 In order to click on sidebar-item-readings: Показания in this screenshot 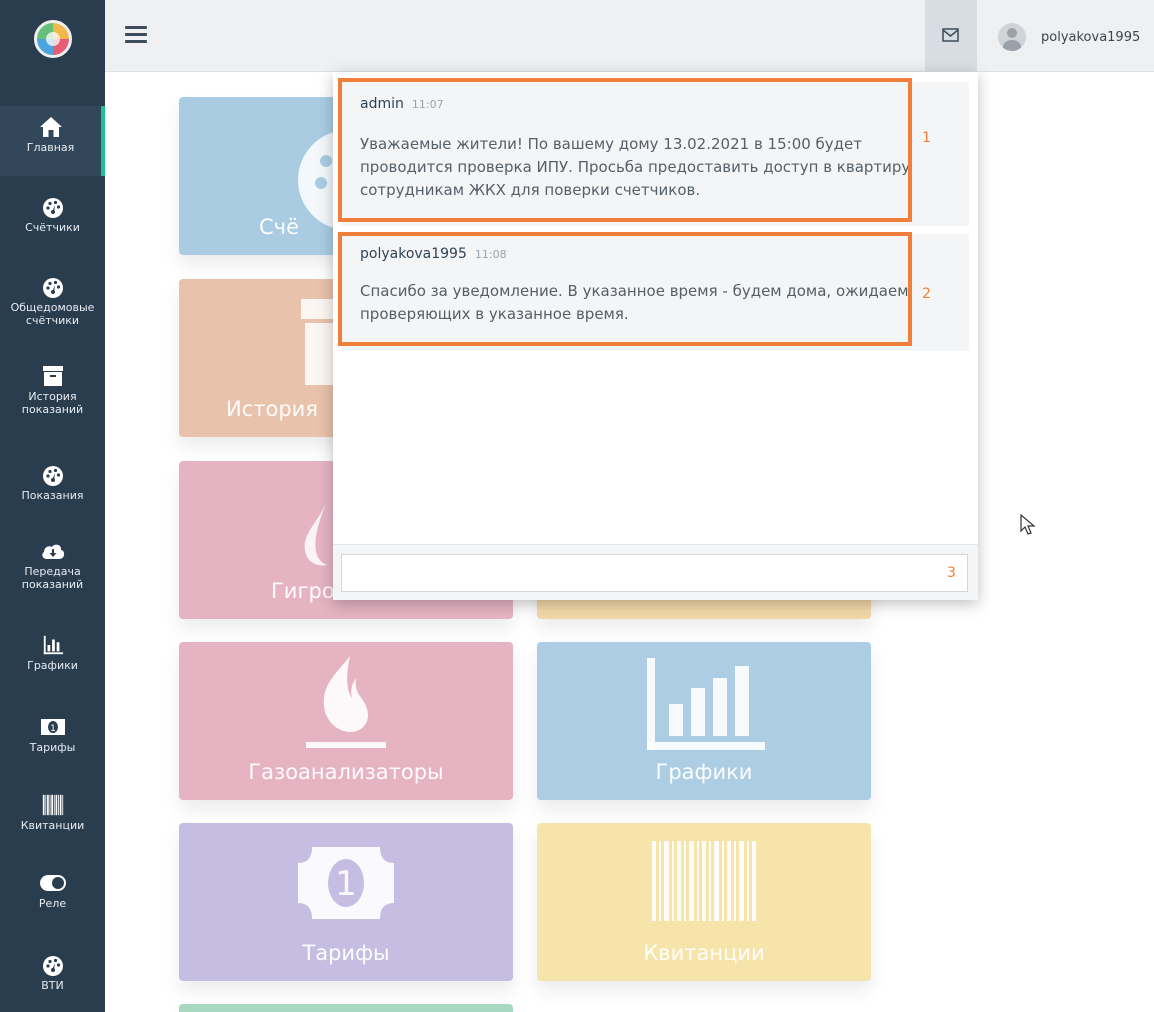, I will do `click(52, 483)`.